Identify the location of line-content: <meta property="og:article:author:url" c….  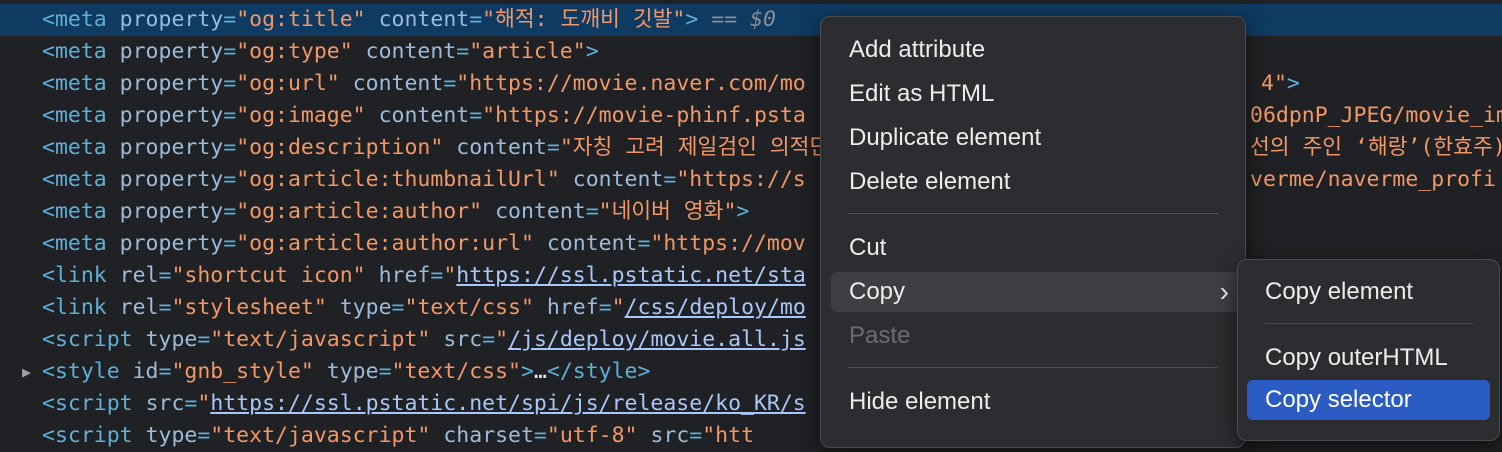
(424, 244).